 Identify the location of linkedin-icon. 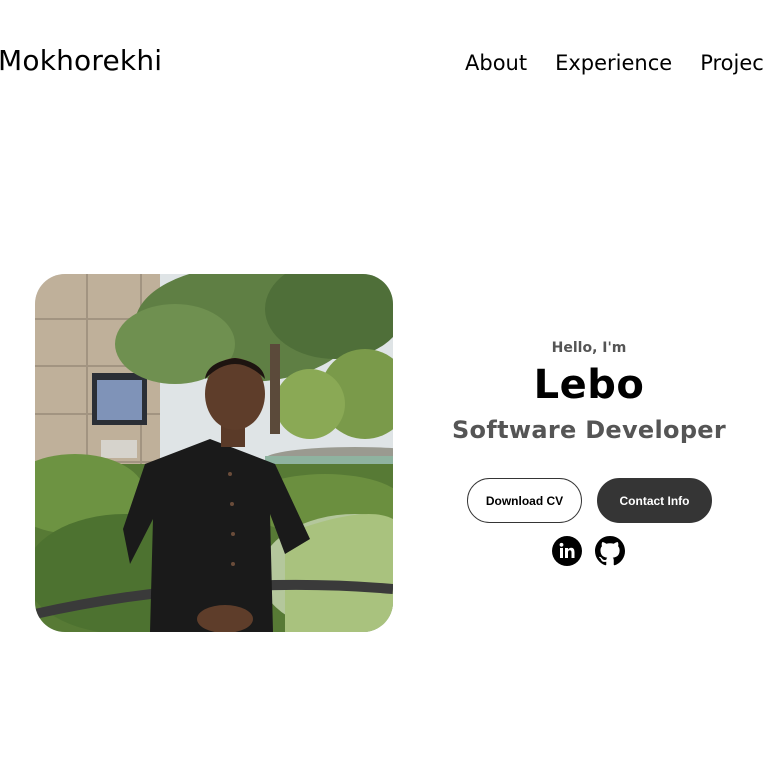
(567, 551).